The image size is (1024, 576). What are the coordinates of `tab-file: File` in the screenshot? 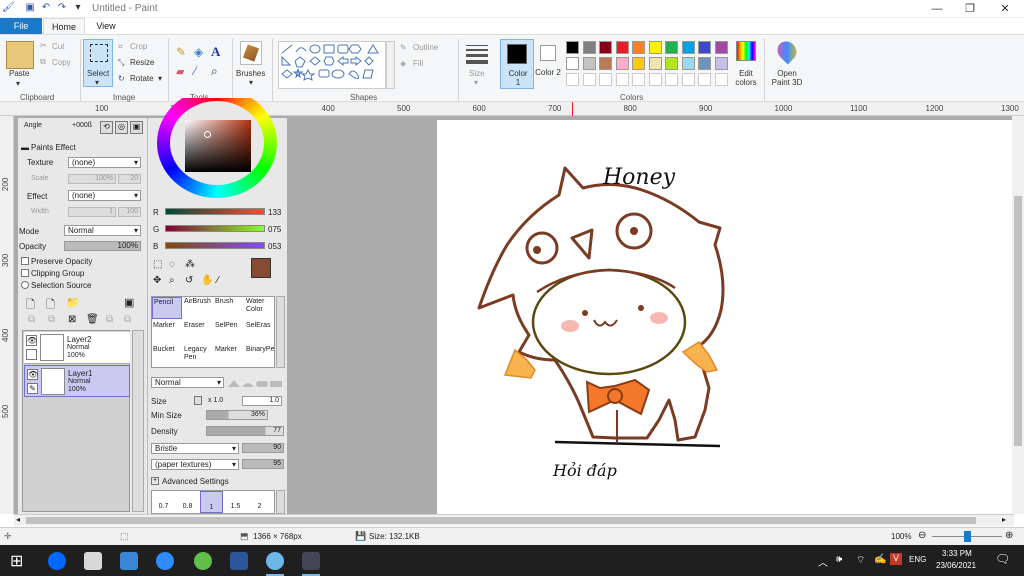 It's located at (21, 26).